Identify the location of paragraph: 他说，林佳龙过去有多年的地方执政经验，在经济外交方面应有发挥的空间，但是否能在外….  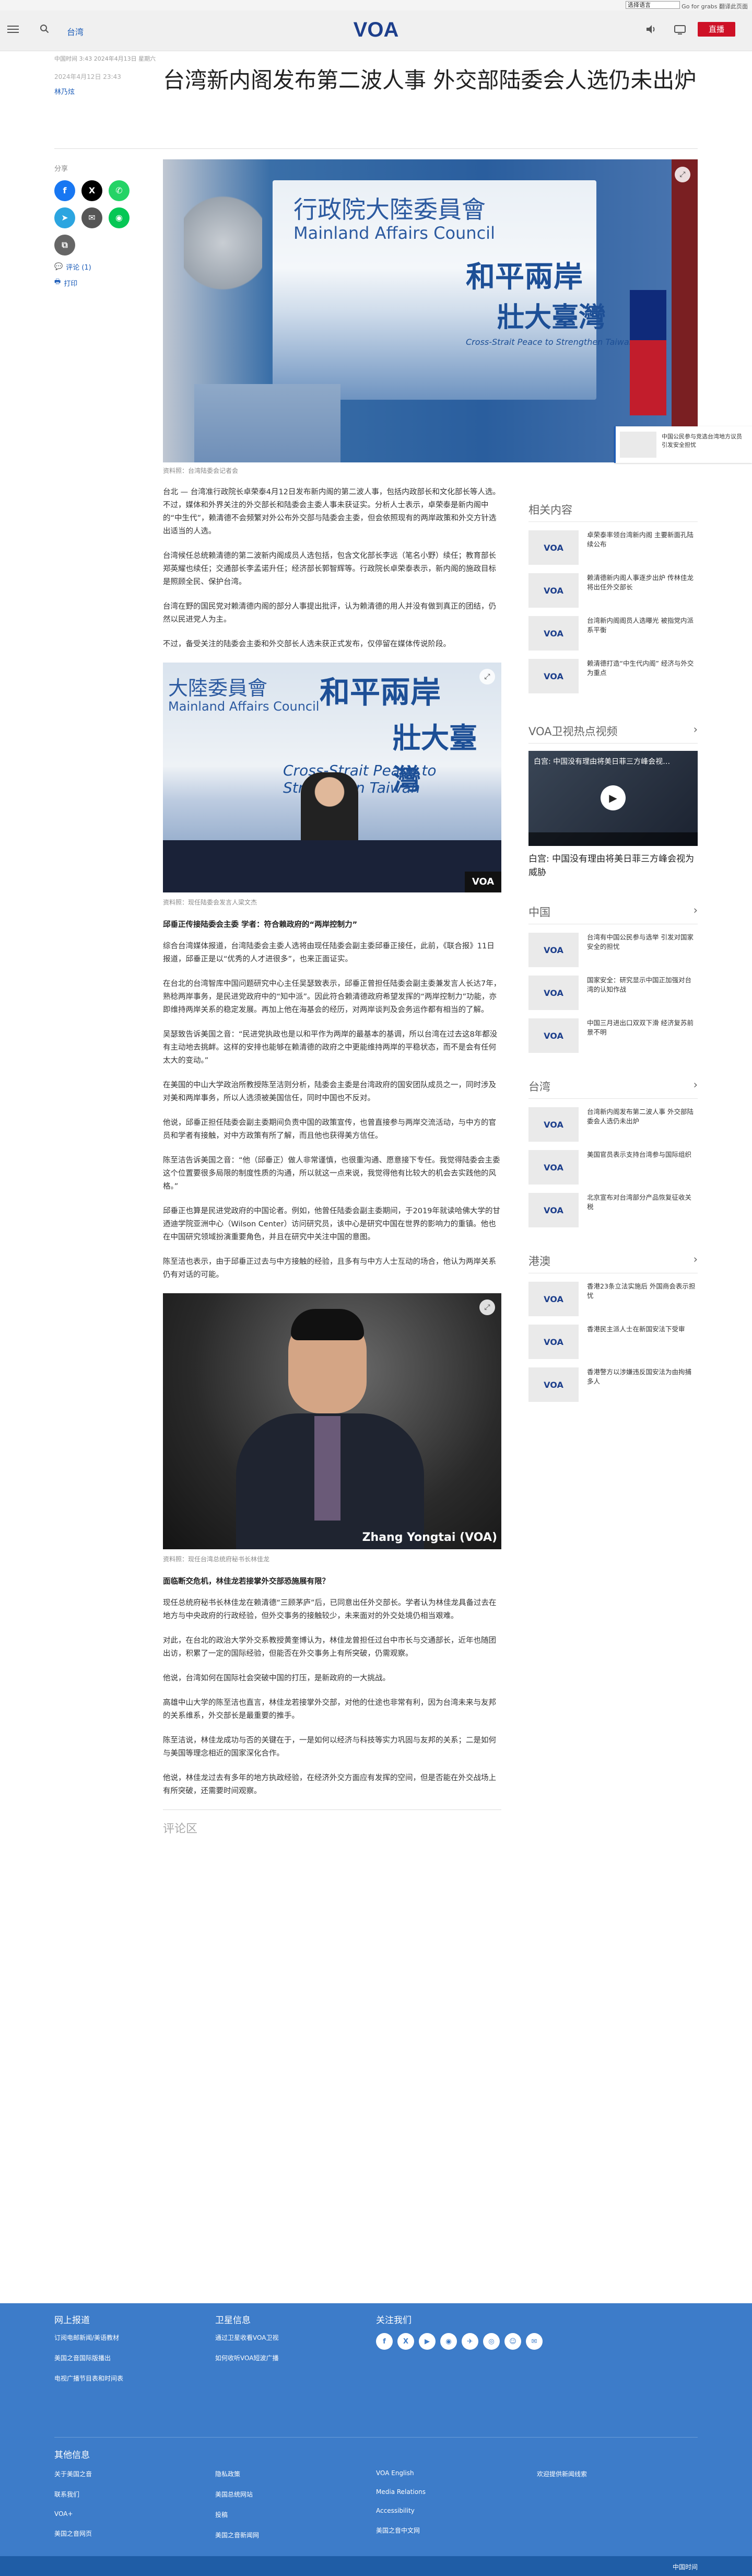
(330, 1784).